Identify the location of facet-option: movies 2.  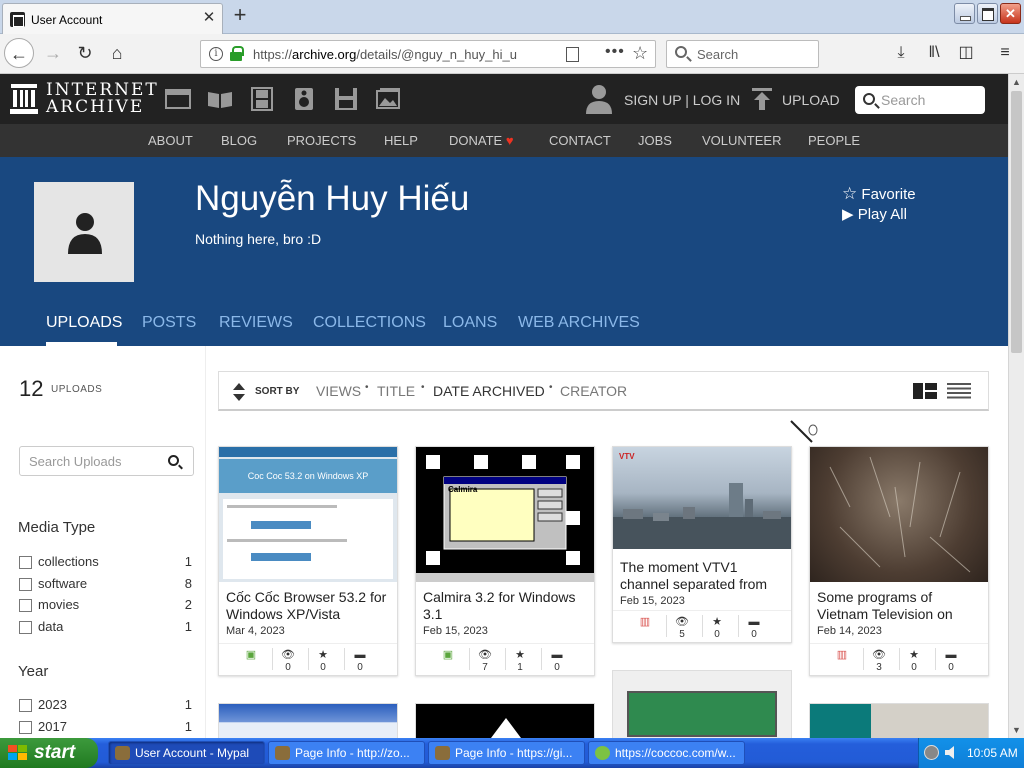
(105, 605).